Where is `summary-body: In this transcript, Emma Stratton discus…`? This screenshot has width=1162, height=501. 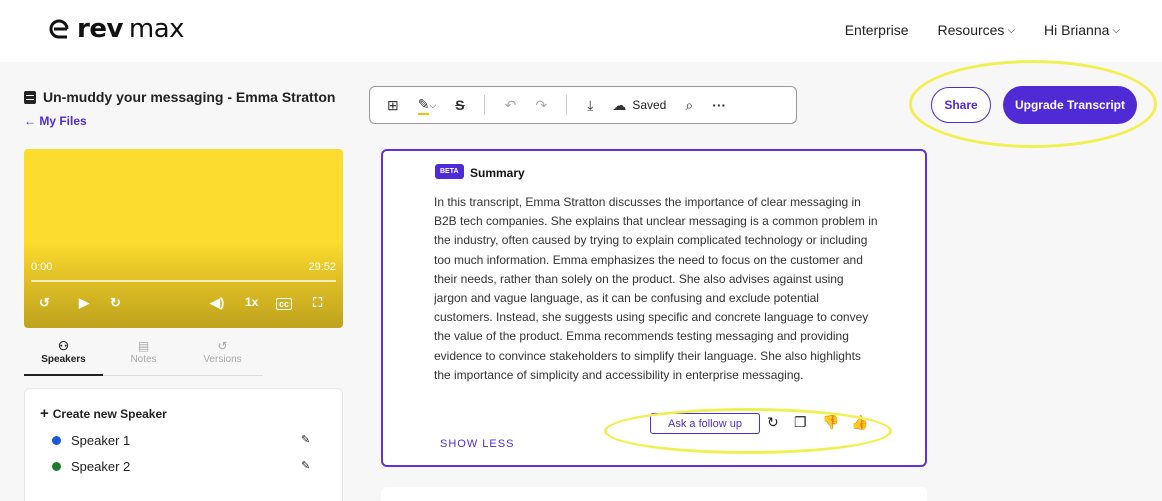 summary-body: In this transcript, Emma Stratton discus… is located at coordinates (656, 288).